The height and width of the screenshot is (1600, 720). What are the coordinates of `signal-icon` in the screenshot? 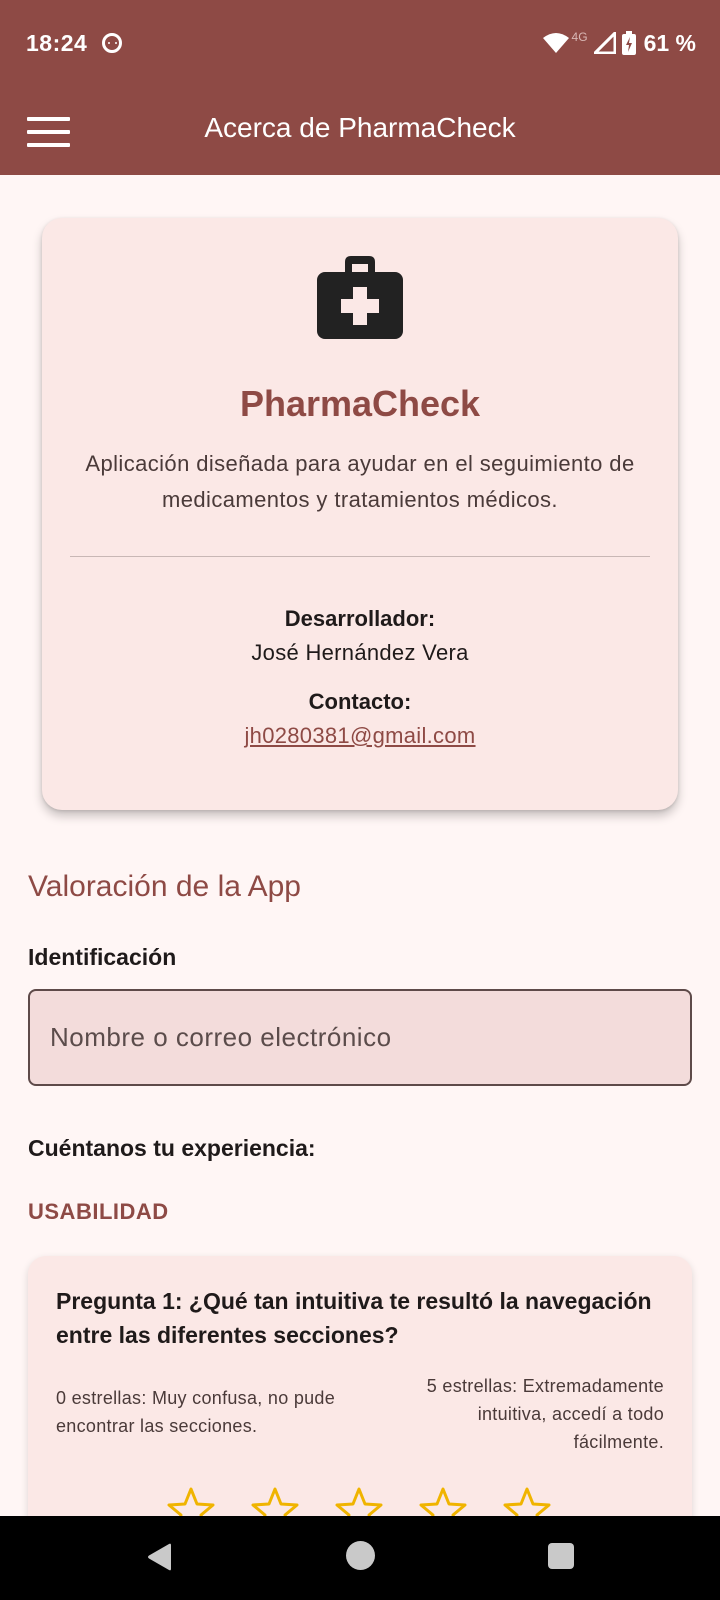 It's located at (604, 43).